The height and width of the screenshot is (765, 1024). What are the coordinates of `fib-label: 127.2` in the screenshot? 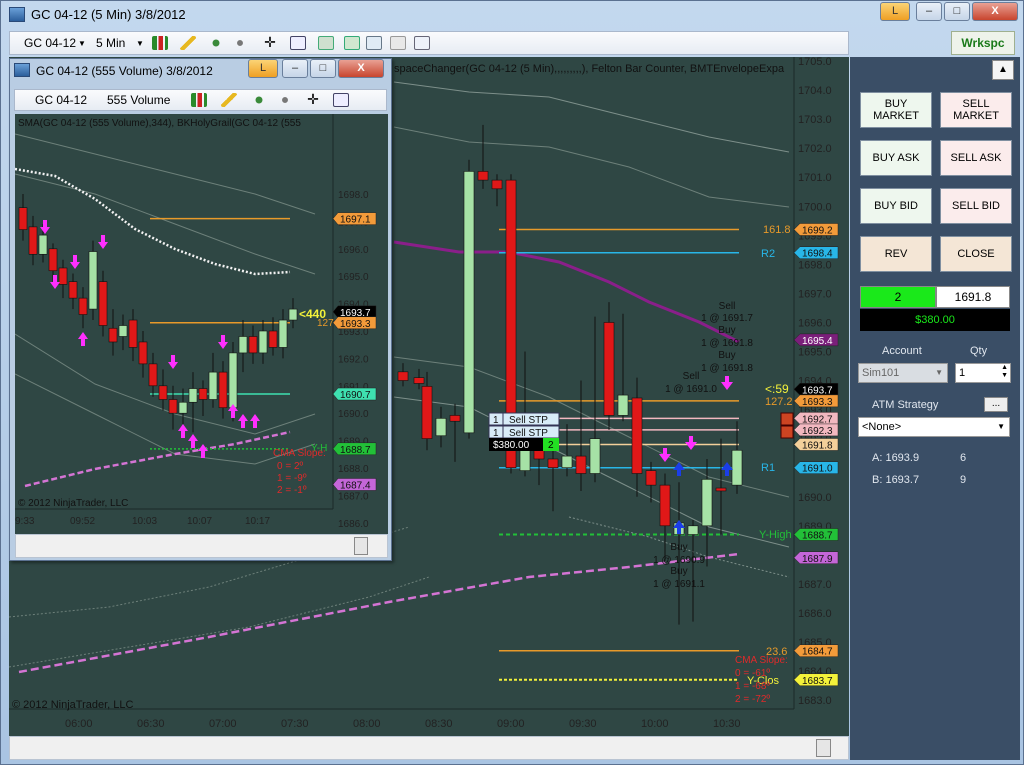 It's located at (779, 402).